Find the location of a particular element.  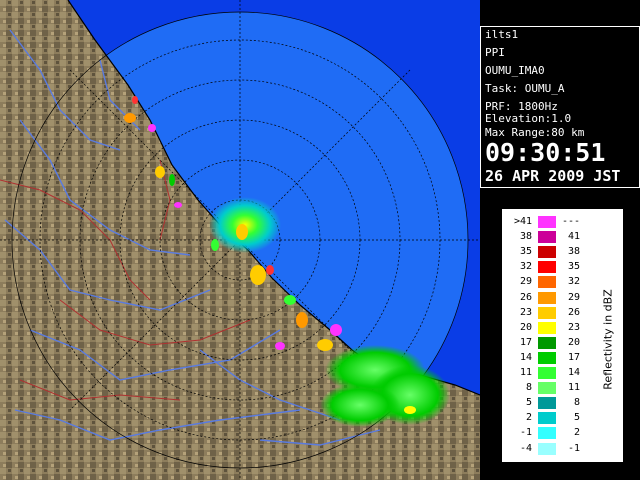

legend-high-label: 29 is located at coordinates (573, 297).